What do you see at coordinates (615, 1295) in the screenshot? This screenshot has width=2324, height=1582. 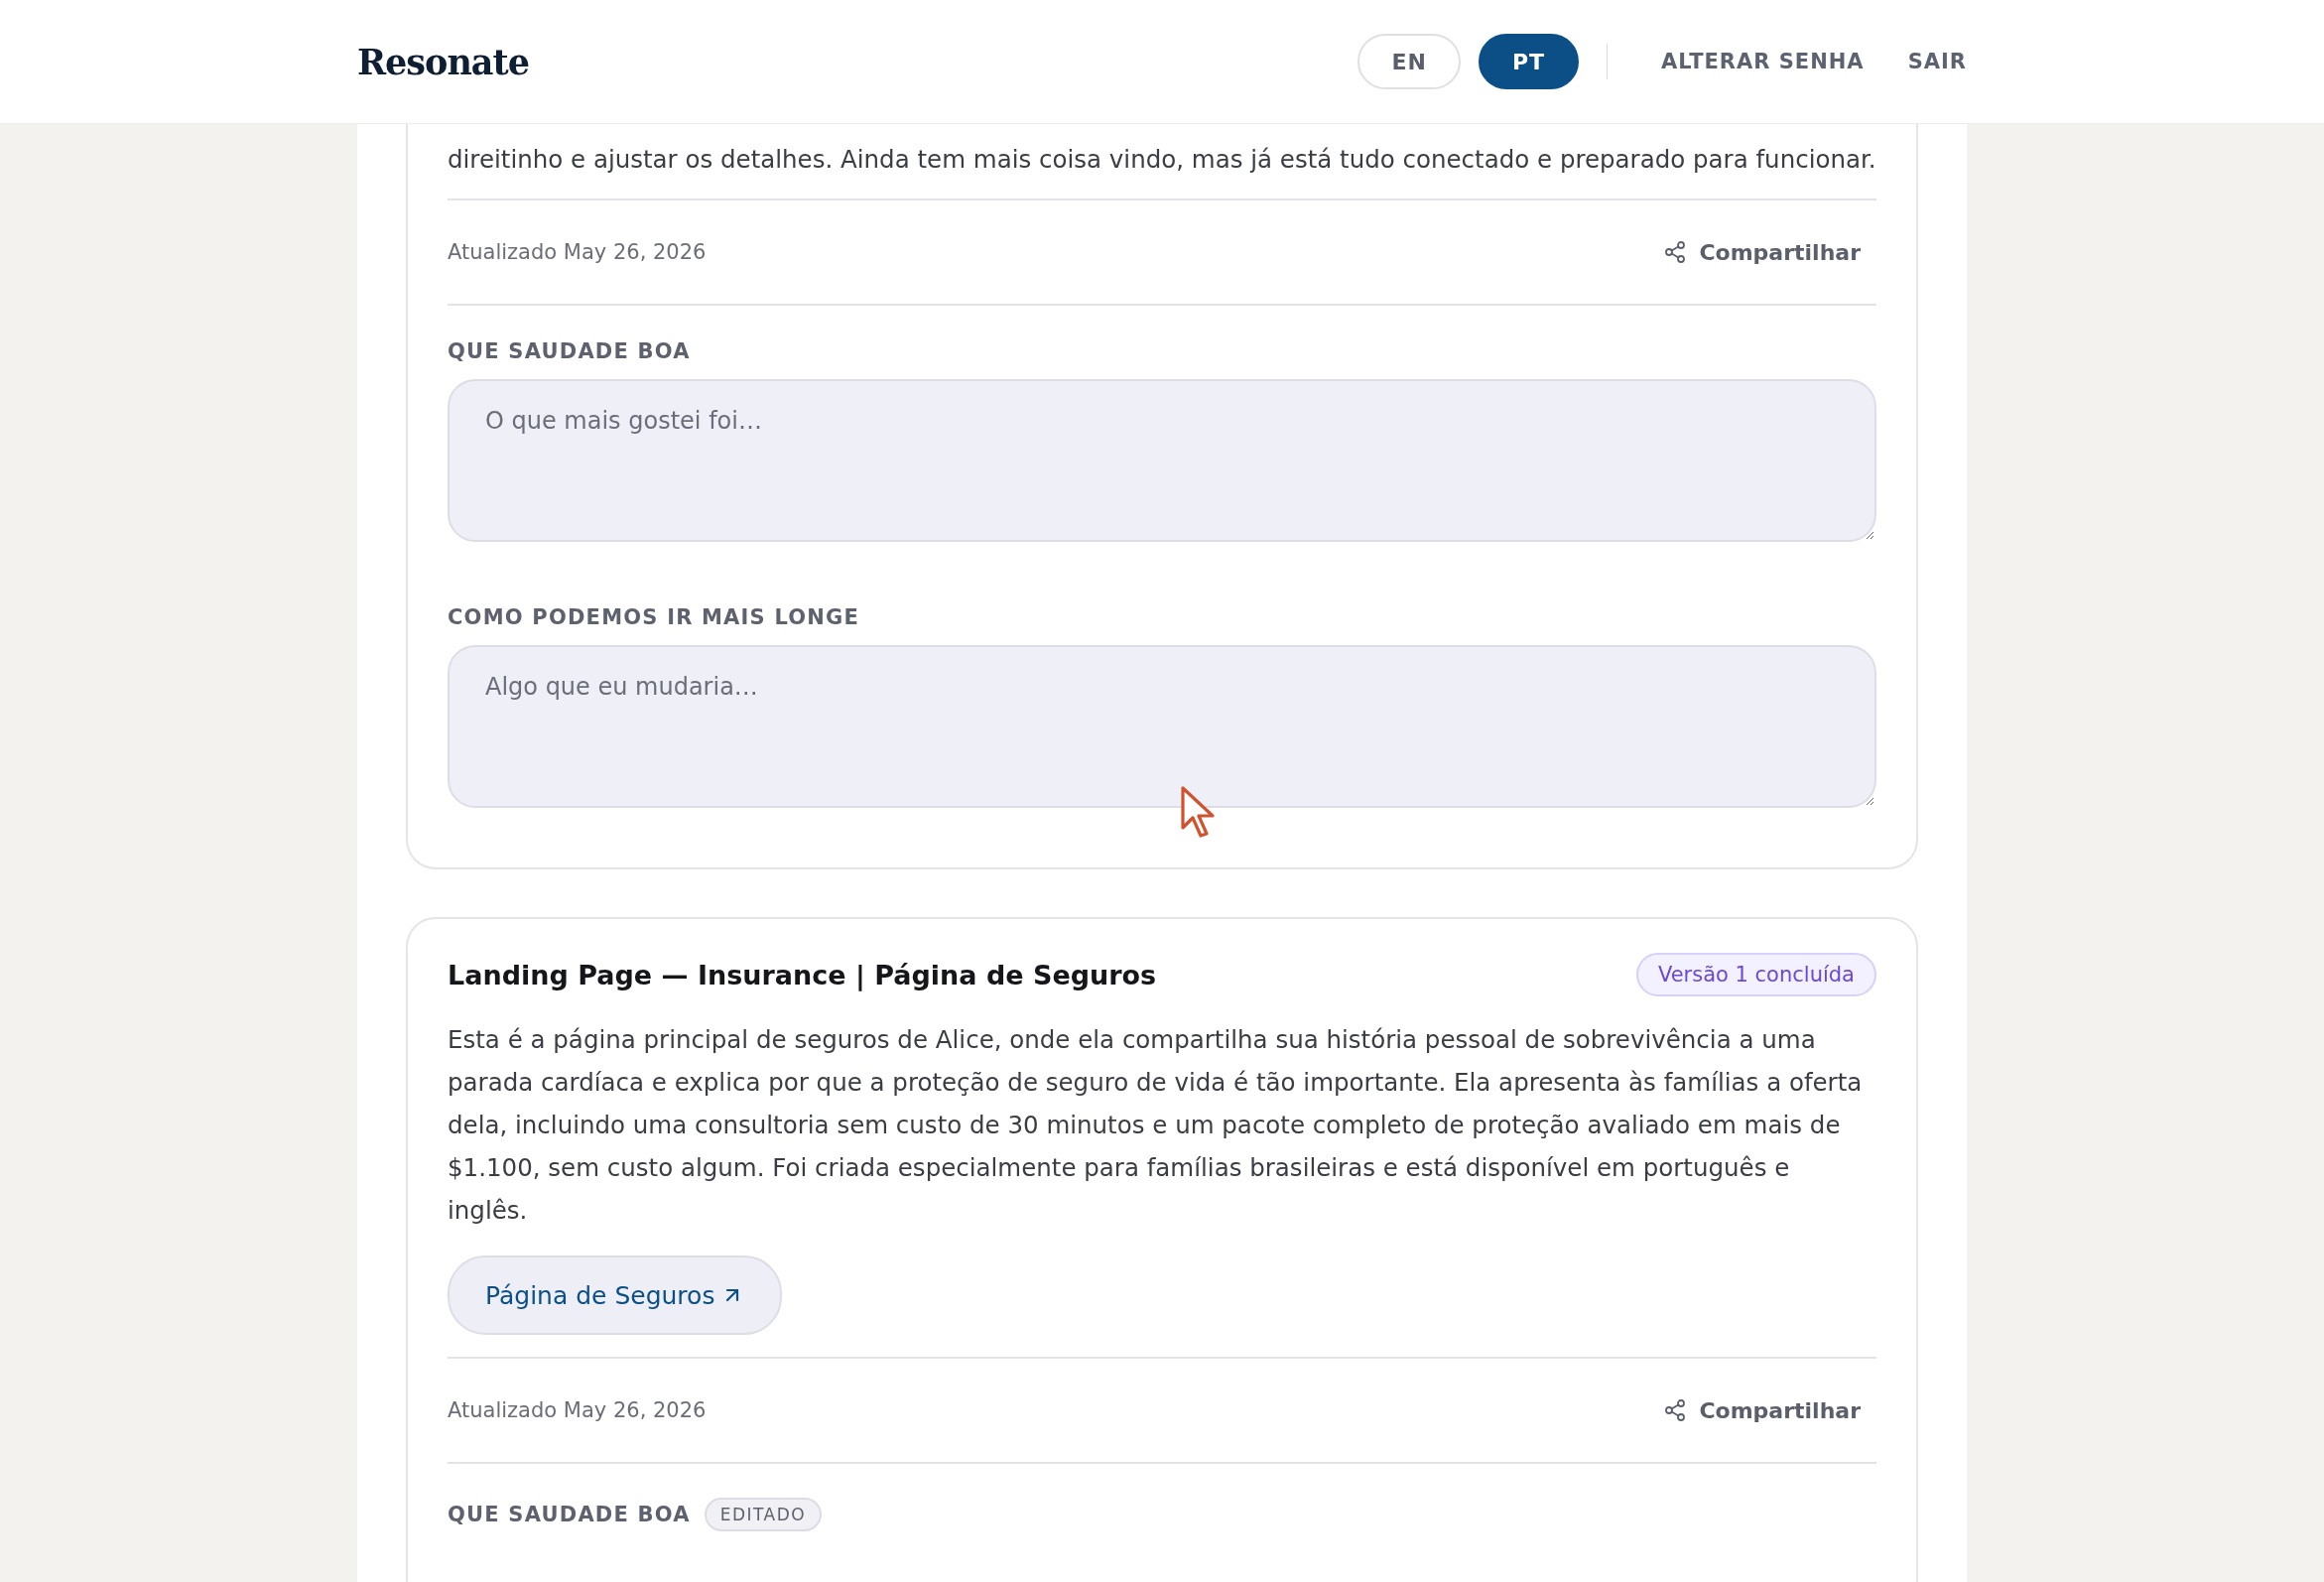 I see `page-link: Página de Seguros` at bounding box center [615, 1295].